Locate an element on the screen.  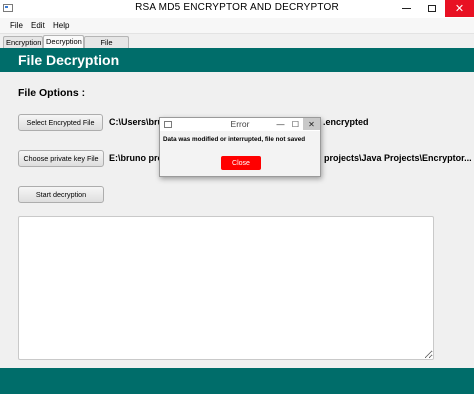
tab-decryption: Decryption is located at coordinates (63, 41).